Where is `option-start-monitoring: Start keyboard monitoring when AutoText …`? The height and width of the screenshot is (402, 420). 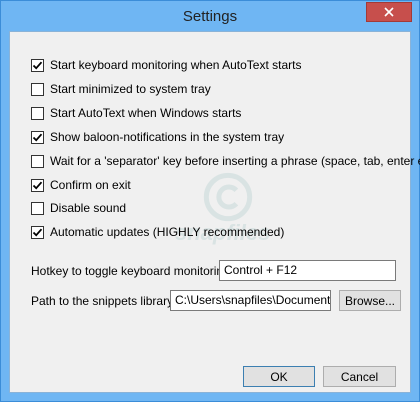
option-start-monitoring: Start keyboard monitoring when AutoText … is located at coordinates (166, 65).